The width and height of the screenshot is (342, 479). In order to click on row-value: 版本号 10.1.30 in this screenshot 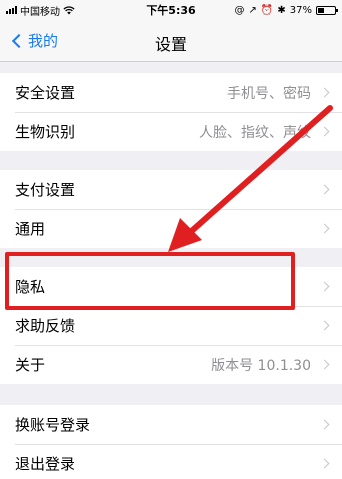, I will do `click(261, 365)`.